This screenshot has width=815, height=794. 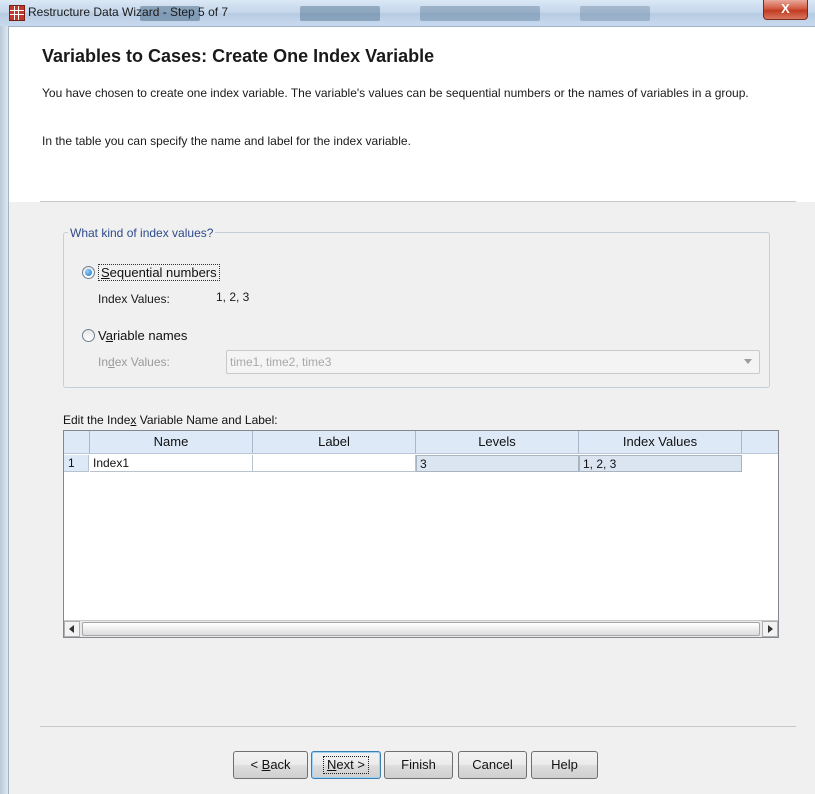 What do you see at coordinates (77, 442) in the screenshot?
I see `row-number-header` at bounding box center [77, 442].